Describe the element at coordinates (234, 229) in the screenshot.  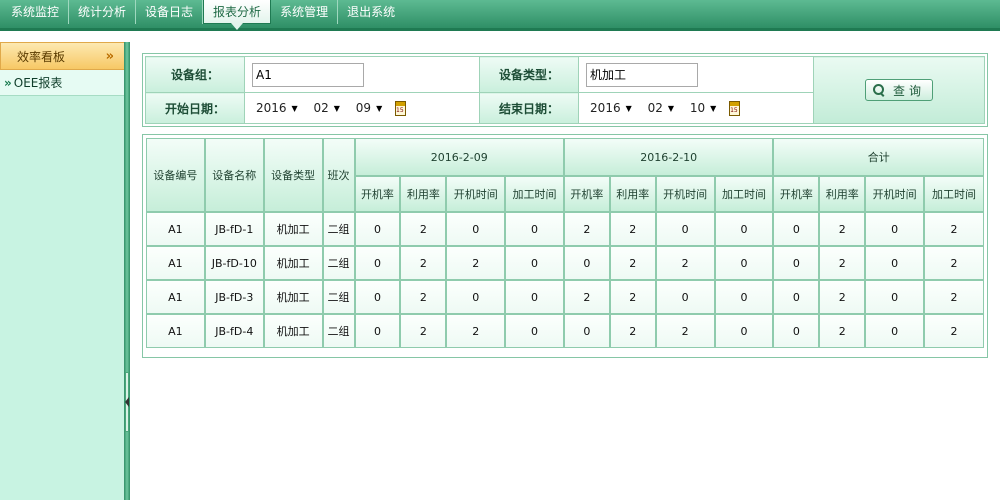
I see `cell-name: JB-fD-1` at that location.